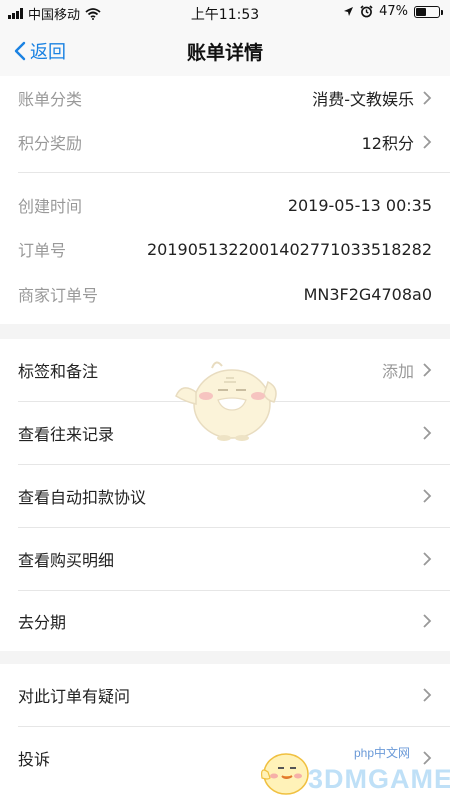 The width and height of the screenshot is (450, 800). Describe the element at coordinates (363, 99) in the screenshot. I see `bill-category-value: 消费-文教娱乐` at that location.